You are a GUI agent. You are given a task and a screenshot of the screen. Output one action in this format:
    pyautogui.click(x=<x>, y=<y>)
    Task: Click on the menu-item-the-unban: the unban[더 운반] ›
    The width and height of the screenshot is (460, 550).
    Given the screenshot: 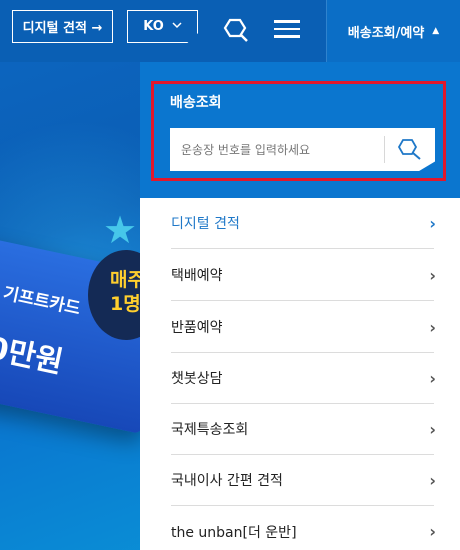 What is the action you would take?
    pyautogui.click(x=303, y=528)
    